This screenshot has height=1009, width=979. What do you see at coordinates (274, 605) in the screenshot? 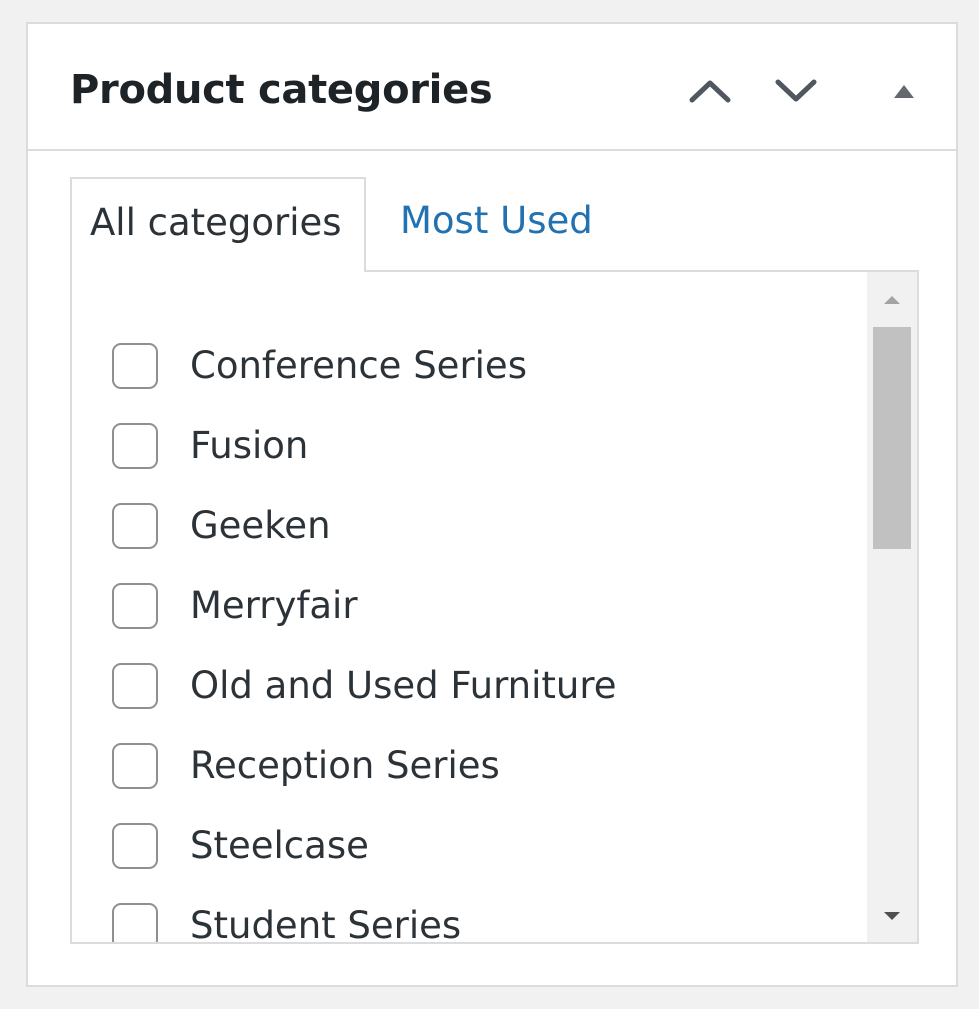
I see `category-label: Merryfair` at bounding box center [274, 605].